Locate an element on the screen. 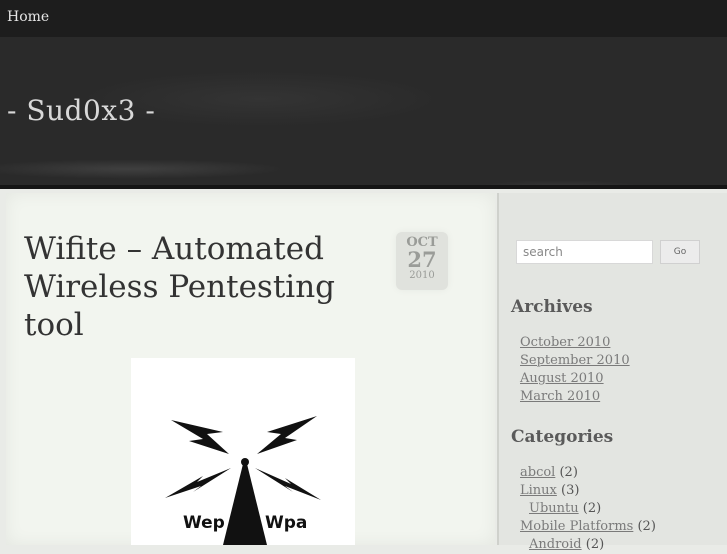 Image resolution: width=727 pixels, height=554 pixels. date-day: 27 is located at coordinates (422, 259).